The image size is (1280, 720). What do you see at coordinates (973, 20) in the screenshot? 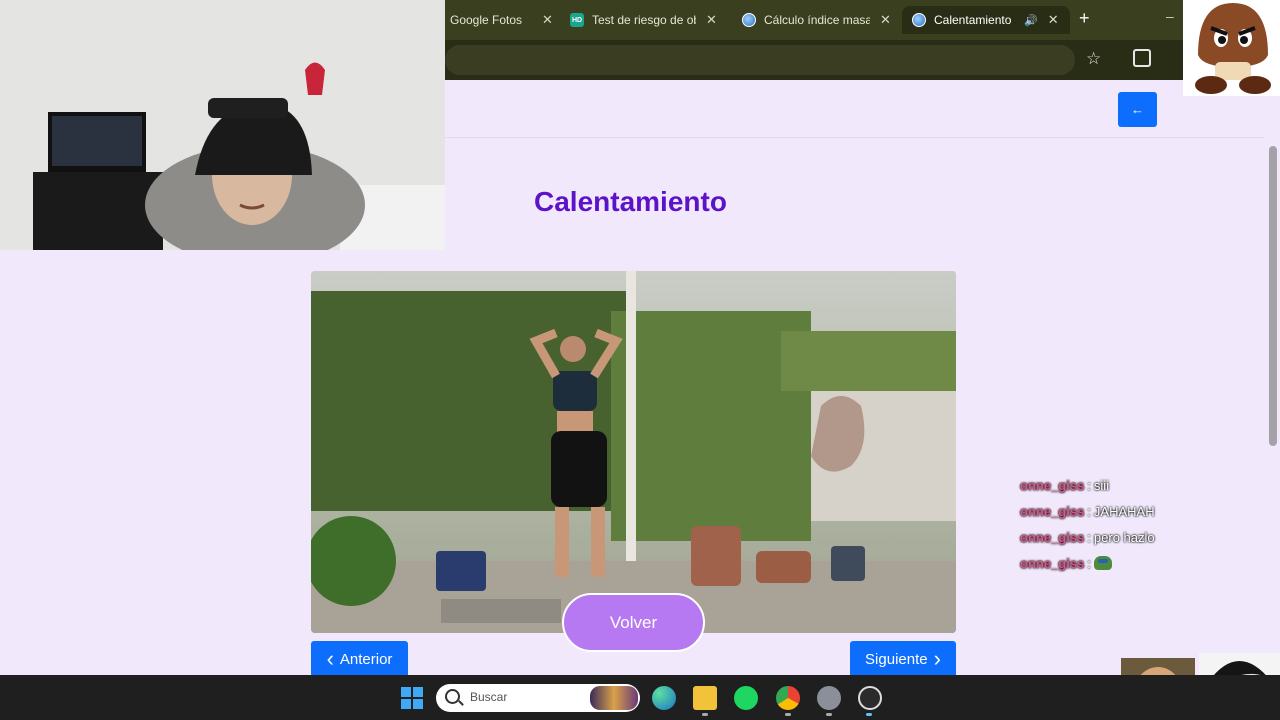
I see `tab-title: Calentamiento` at bounding box center [973, 20].